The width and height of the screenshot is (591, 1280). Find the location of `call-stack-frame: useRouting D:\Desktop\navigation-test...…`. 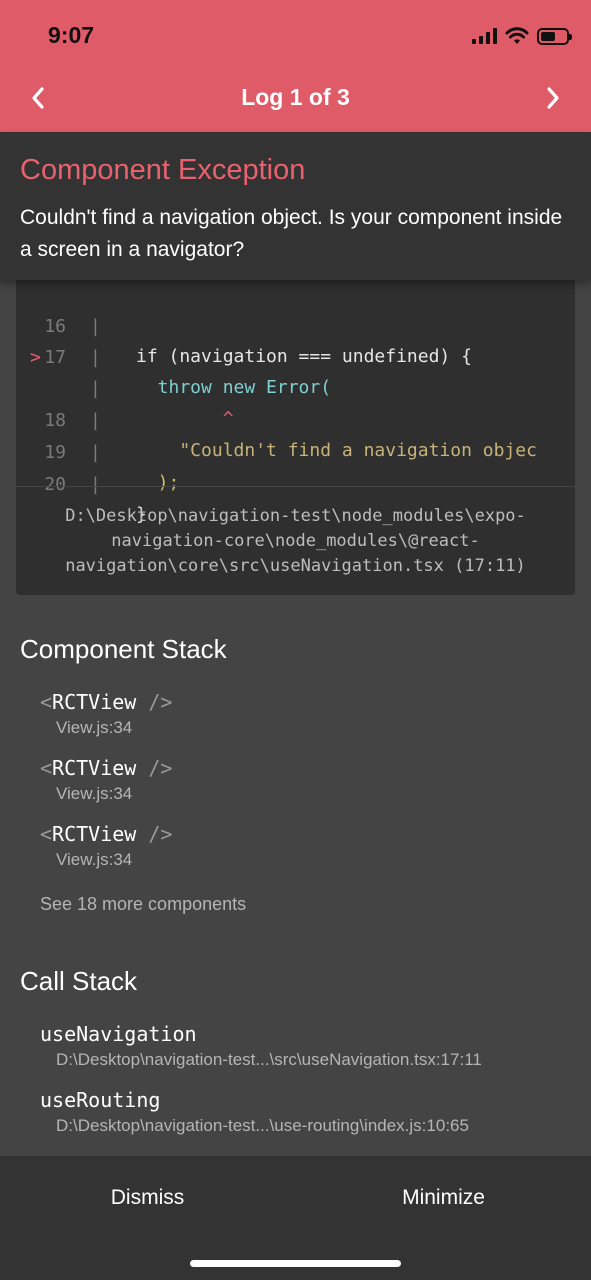

call-stack-frame: useRouting D:\Desktop\navigation-test...… is located at coordinates (254, 1112).